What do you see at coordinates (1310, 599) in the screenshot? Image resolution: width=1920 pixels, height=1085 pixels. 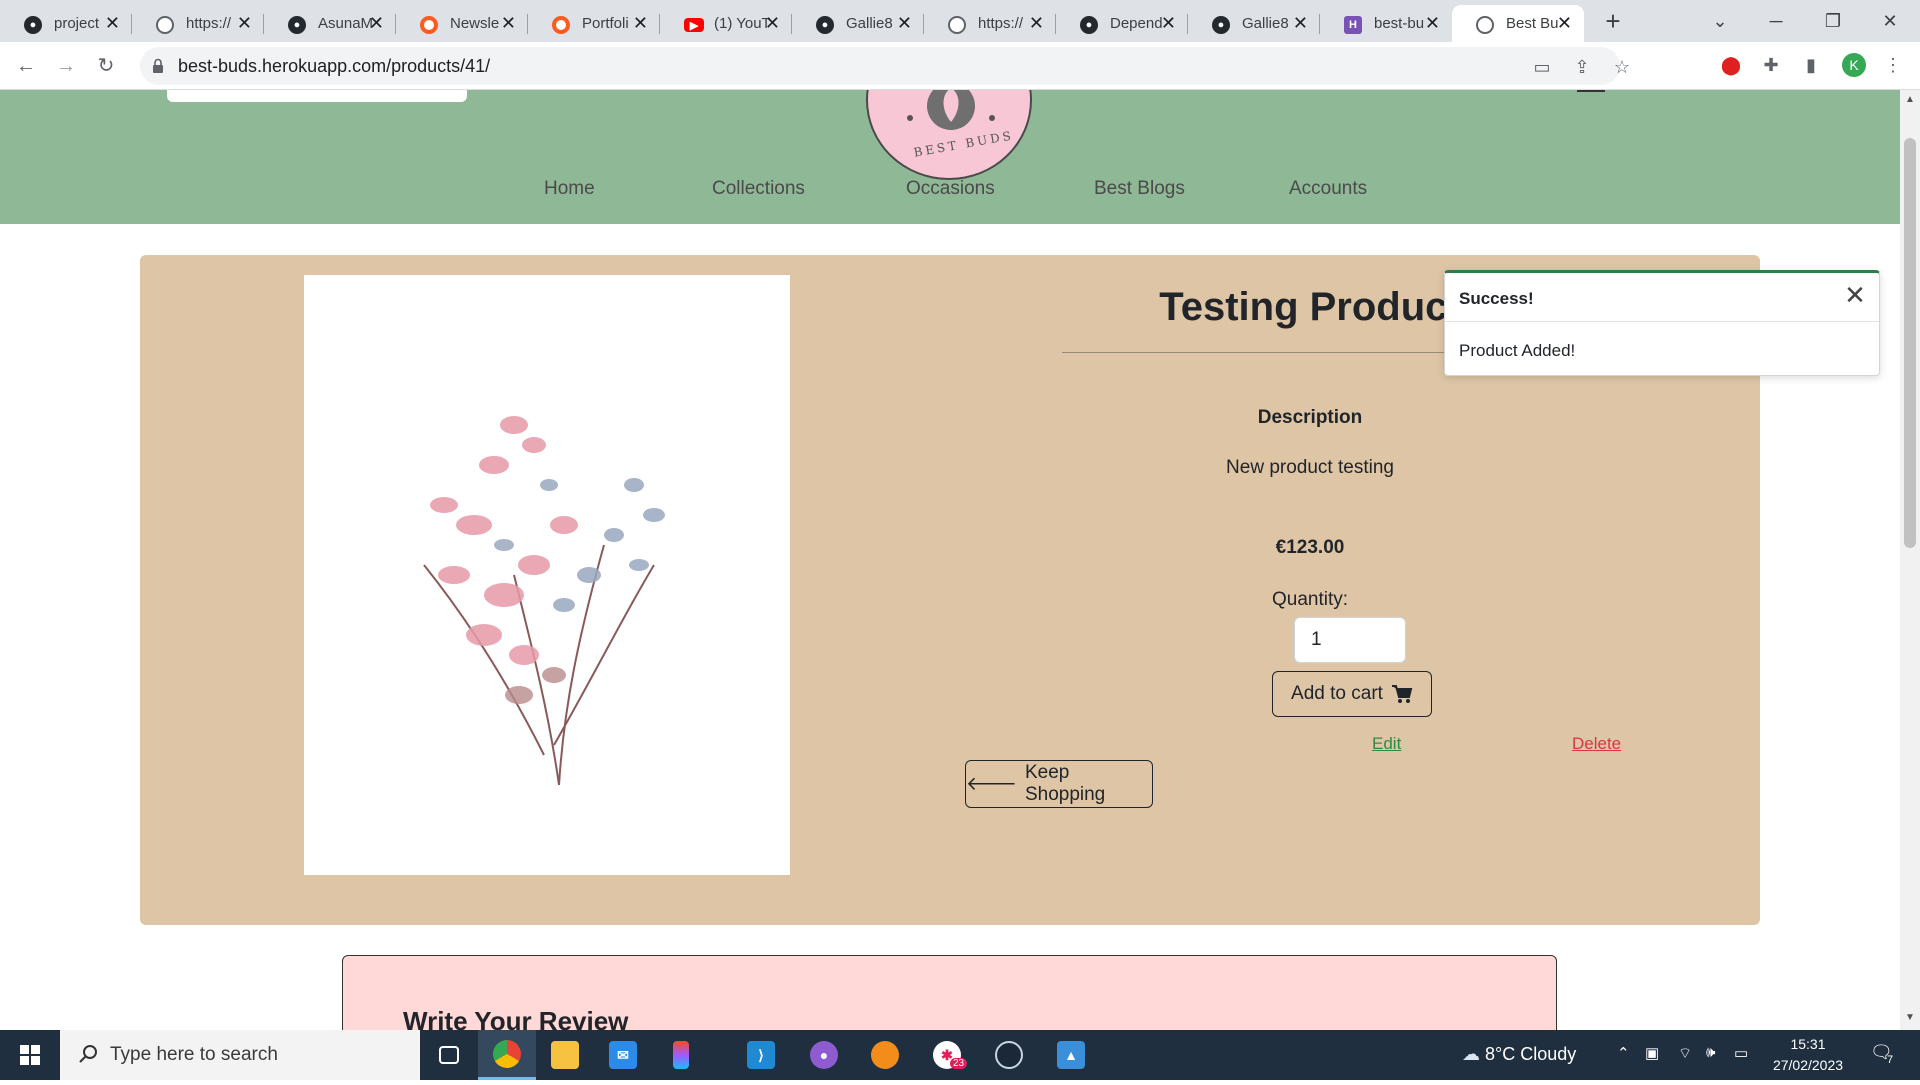 I see `quantity-label: Quantity:` at bounding box center [1310, 599].